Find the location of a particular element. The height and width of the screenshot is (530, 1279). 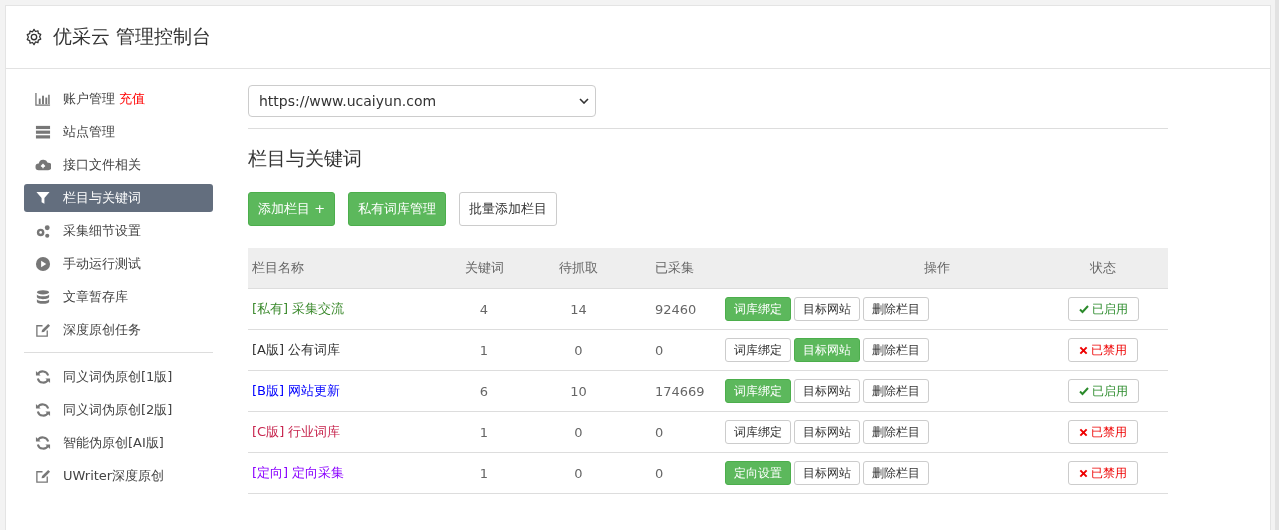

sidebar-label: 栏目与关键词 is located at coordinates (102, 198).